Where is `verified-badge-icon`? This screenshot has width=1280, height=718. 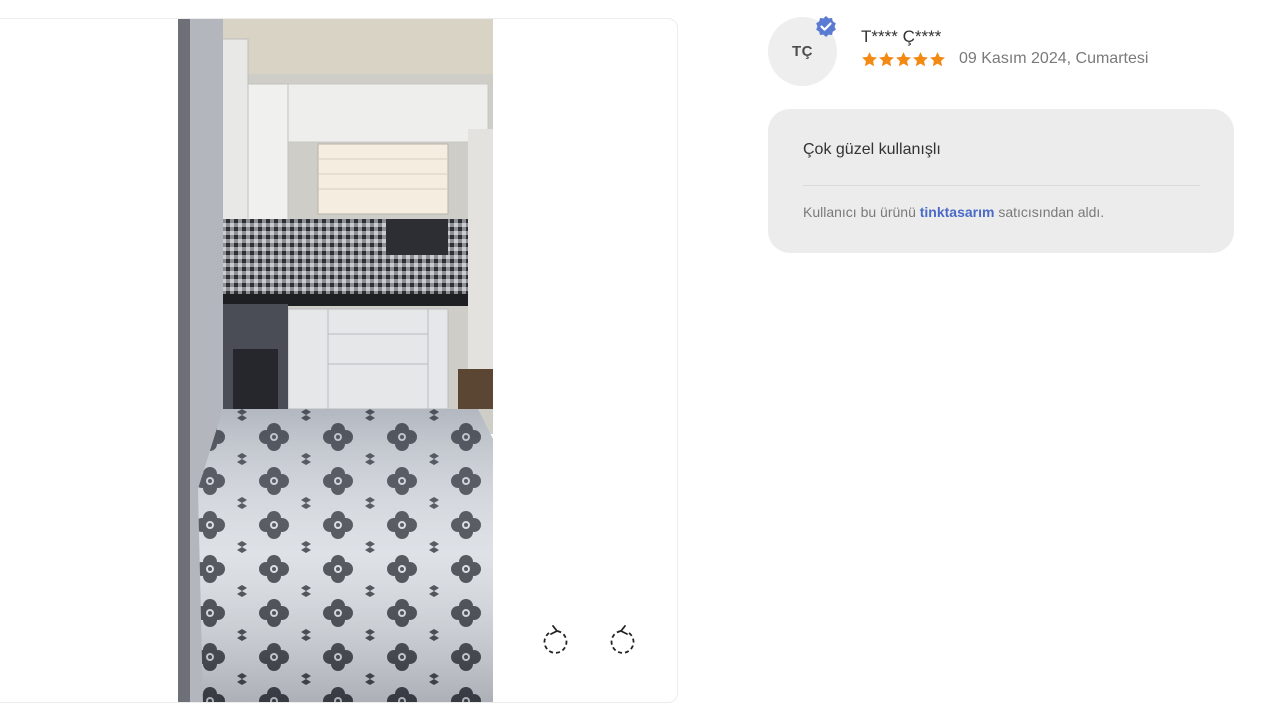
verified-badge-icon is located at coordinates (826, 26).